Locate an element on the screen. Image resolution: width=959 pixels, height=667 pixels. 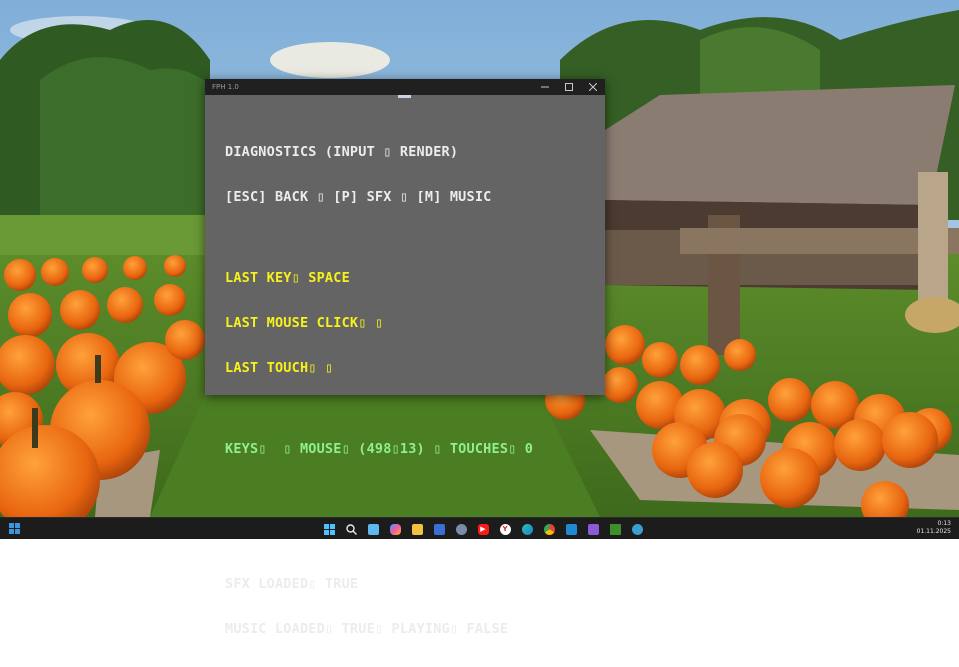
sfx-status: SFX LOADED▯ TRUE is located at coordinates (292, 584).